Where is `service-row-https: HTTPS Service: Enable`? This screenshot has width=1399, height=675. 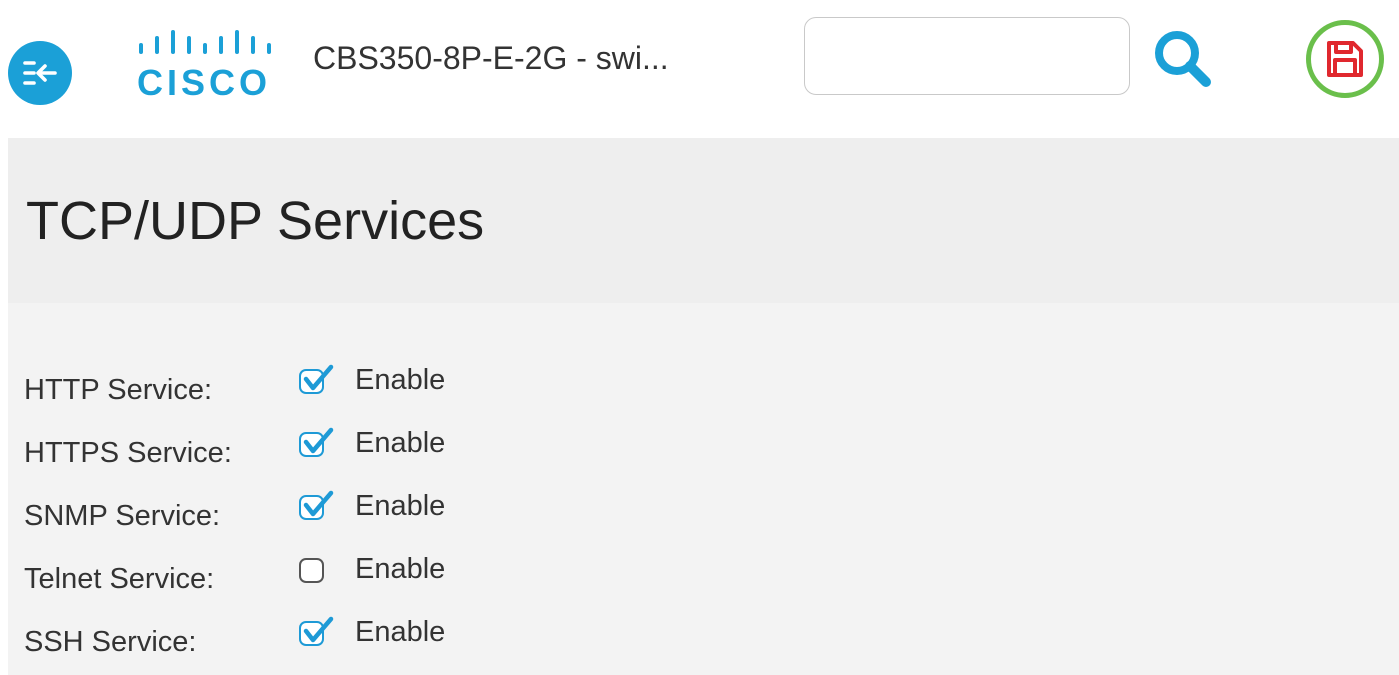
service-row-https: HTTPS Service: Enable is located at coordinates (358, 449).